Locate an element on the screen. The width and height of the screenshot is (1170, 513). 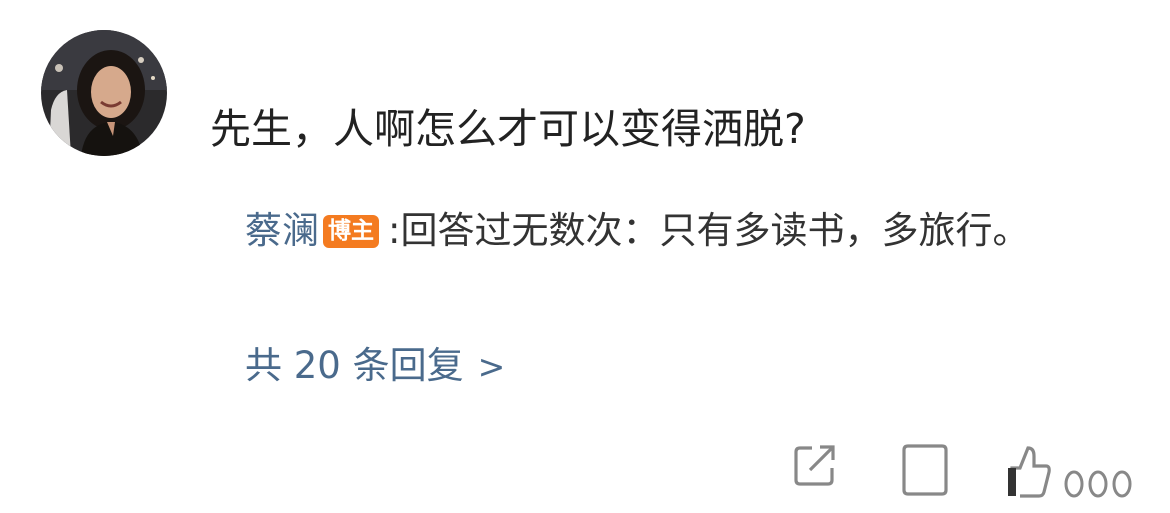
avatar is located at coordinates (104, 93).